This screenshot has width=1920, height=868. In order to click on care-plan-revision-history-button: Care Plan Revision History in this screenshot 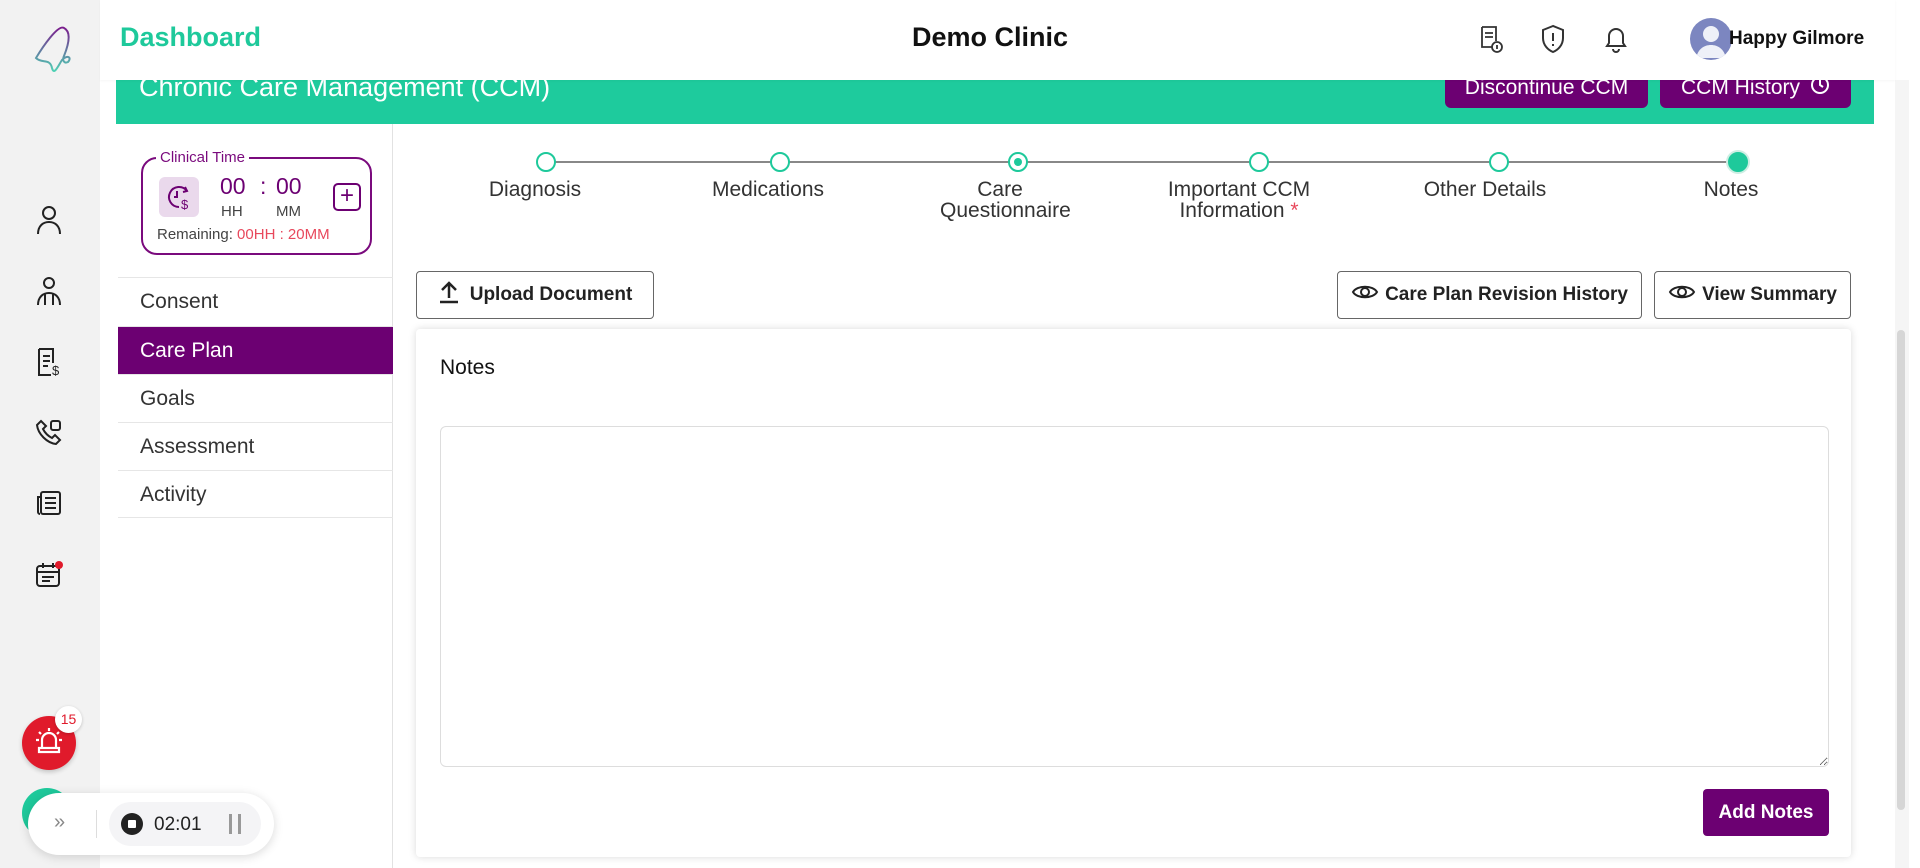, I will do `click(1489, 295)`.